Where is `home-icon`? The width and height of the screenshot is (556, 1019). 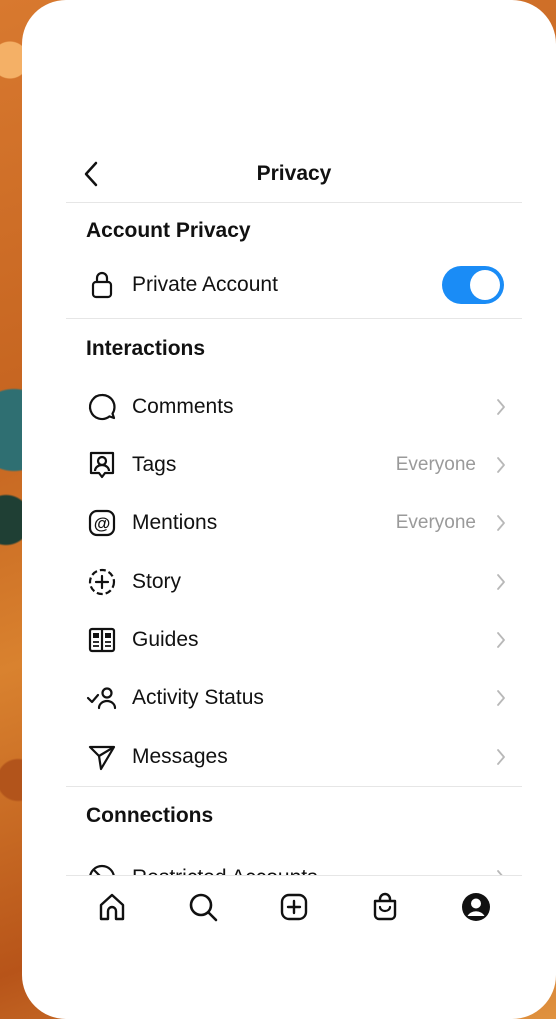
home-icon is located at coordinates (111, 907).